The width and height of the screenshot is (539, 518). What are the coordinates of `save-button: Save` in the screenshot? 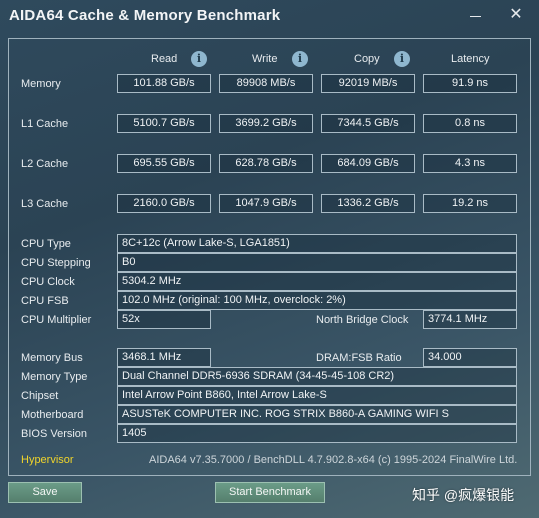 It's located at (45, 492).